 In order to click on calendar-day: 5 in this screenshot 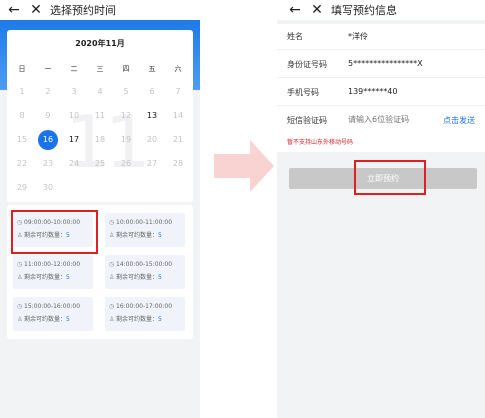, I will do `click(126, 92)`.